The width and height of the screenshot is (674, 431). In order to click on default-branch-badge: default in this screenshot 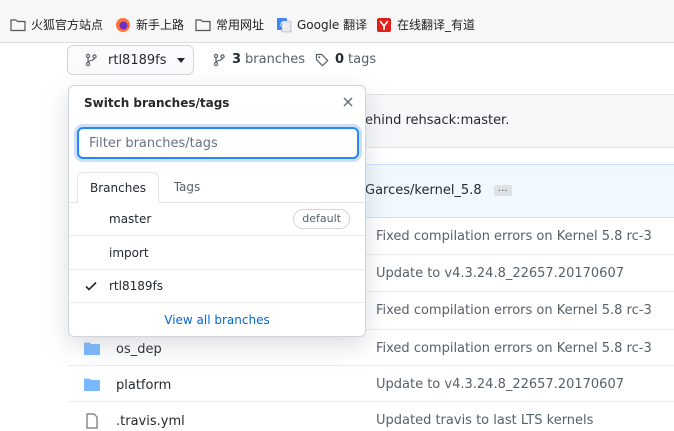, I will do `click(321, 219)`.